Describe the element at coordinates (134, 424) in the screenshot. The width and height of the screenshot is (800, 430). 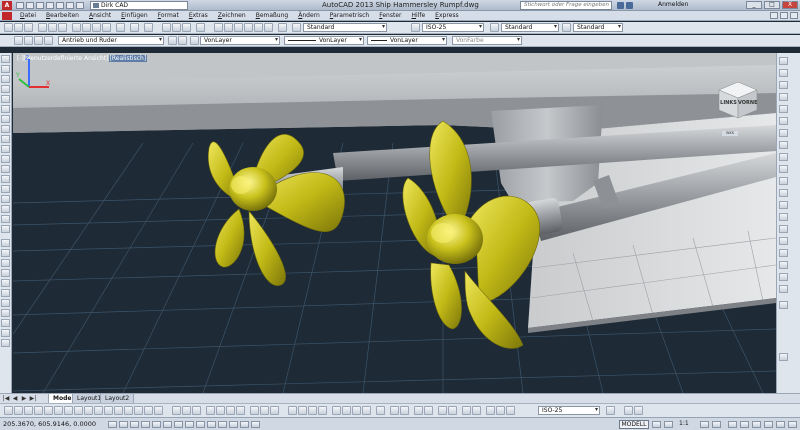
I see `grid-icon` at that location.